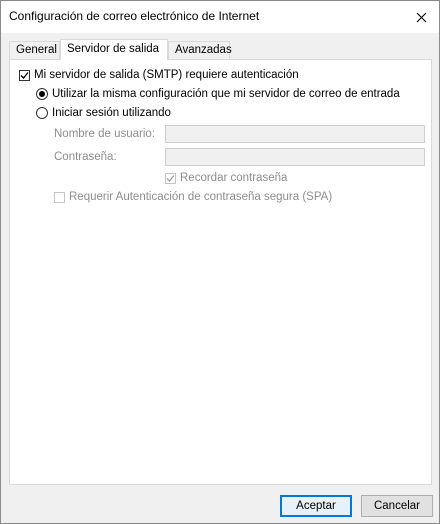 Image resolution: width=440 pixels, height=524 pixels. I want to click on tab-outgoing-server-label: Servidor de salida, so click(113, 49).